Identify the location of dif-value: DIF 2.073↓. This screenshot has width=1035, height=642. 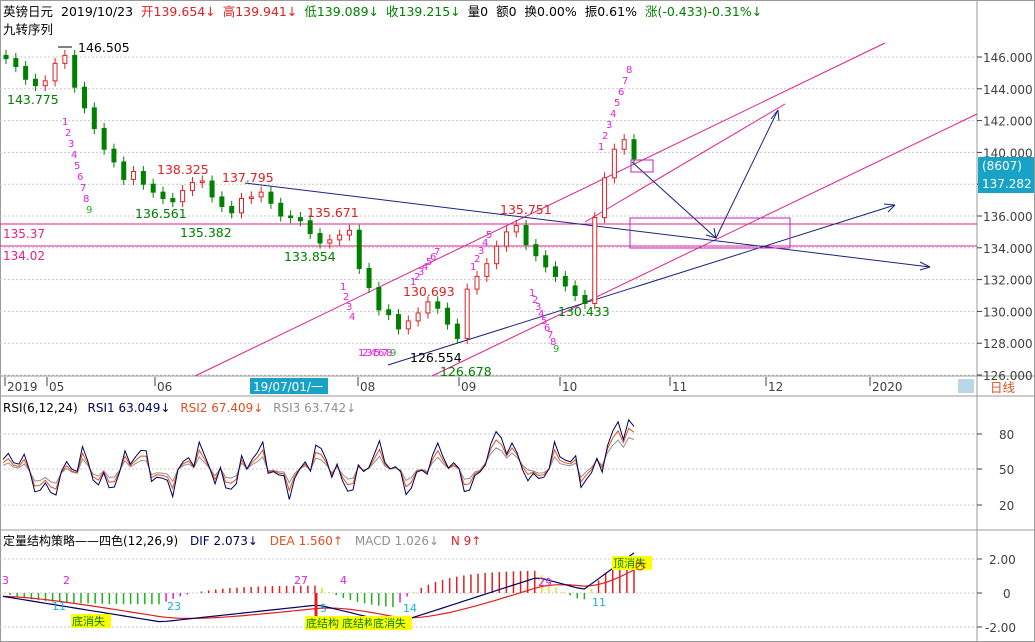
(224, 541).